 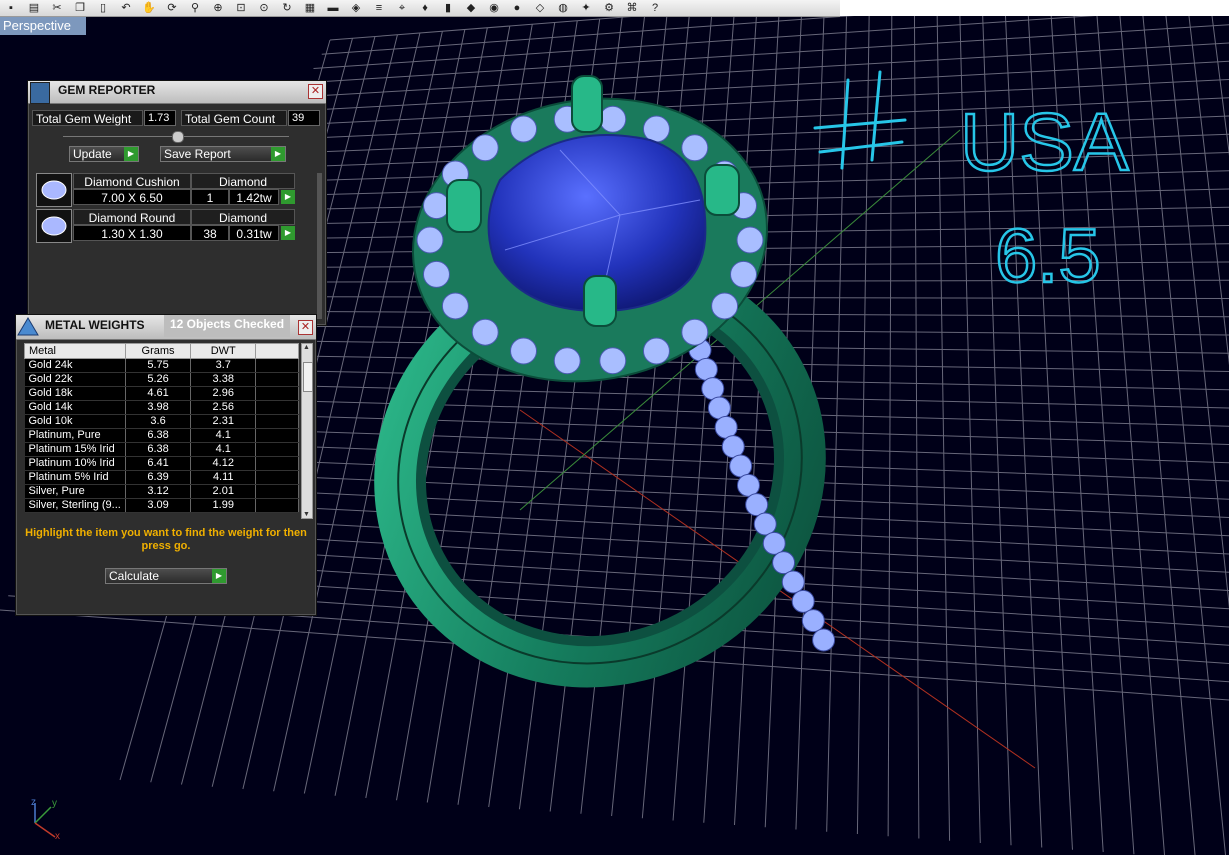 What do you see at coordinates (517, 8) in the screenshot?
I see `sphere-icon: ●` at bounding box center [517, 8].